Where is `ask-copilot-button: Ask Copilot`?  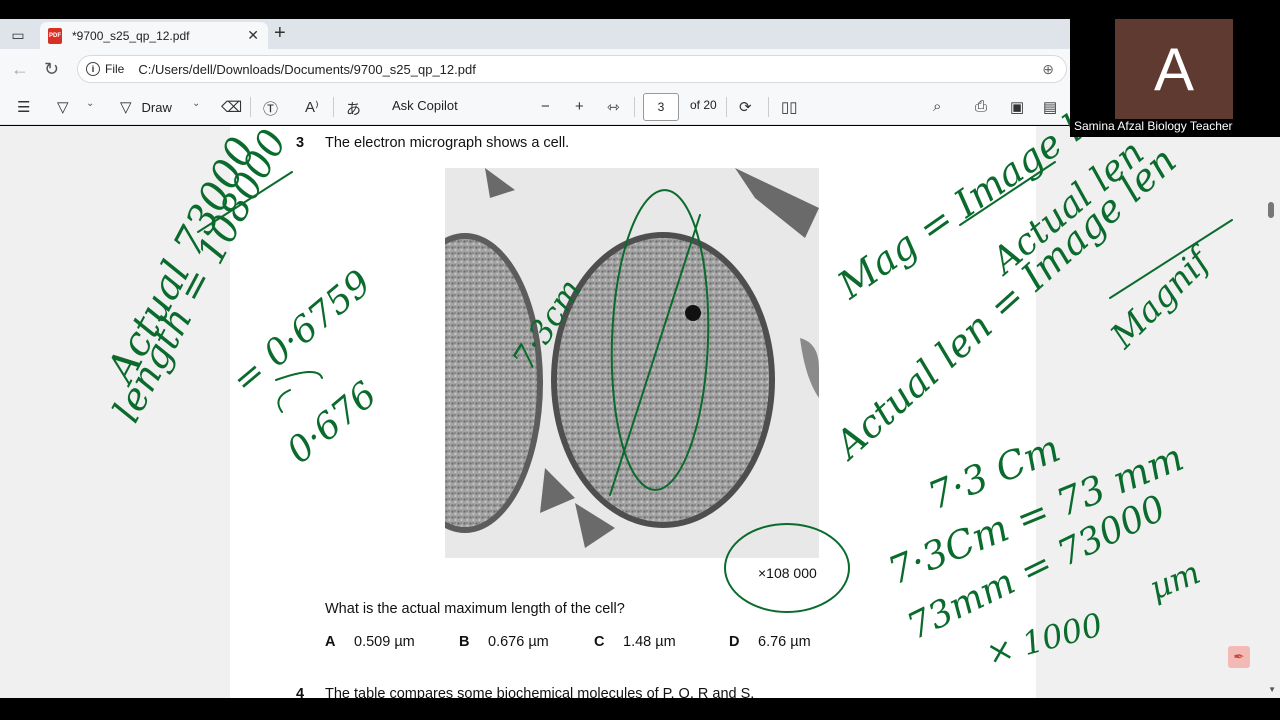
ask-copilot-button: Ask Copilot is located at coordinates (425, 105).